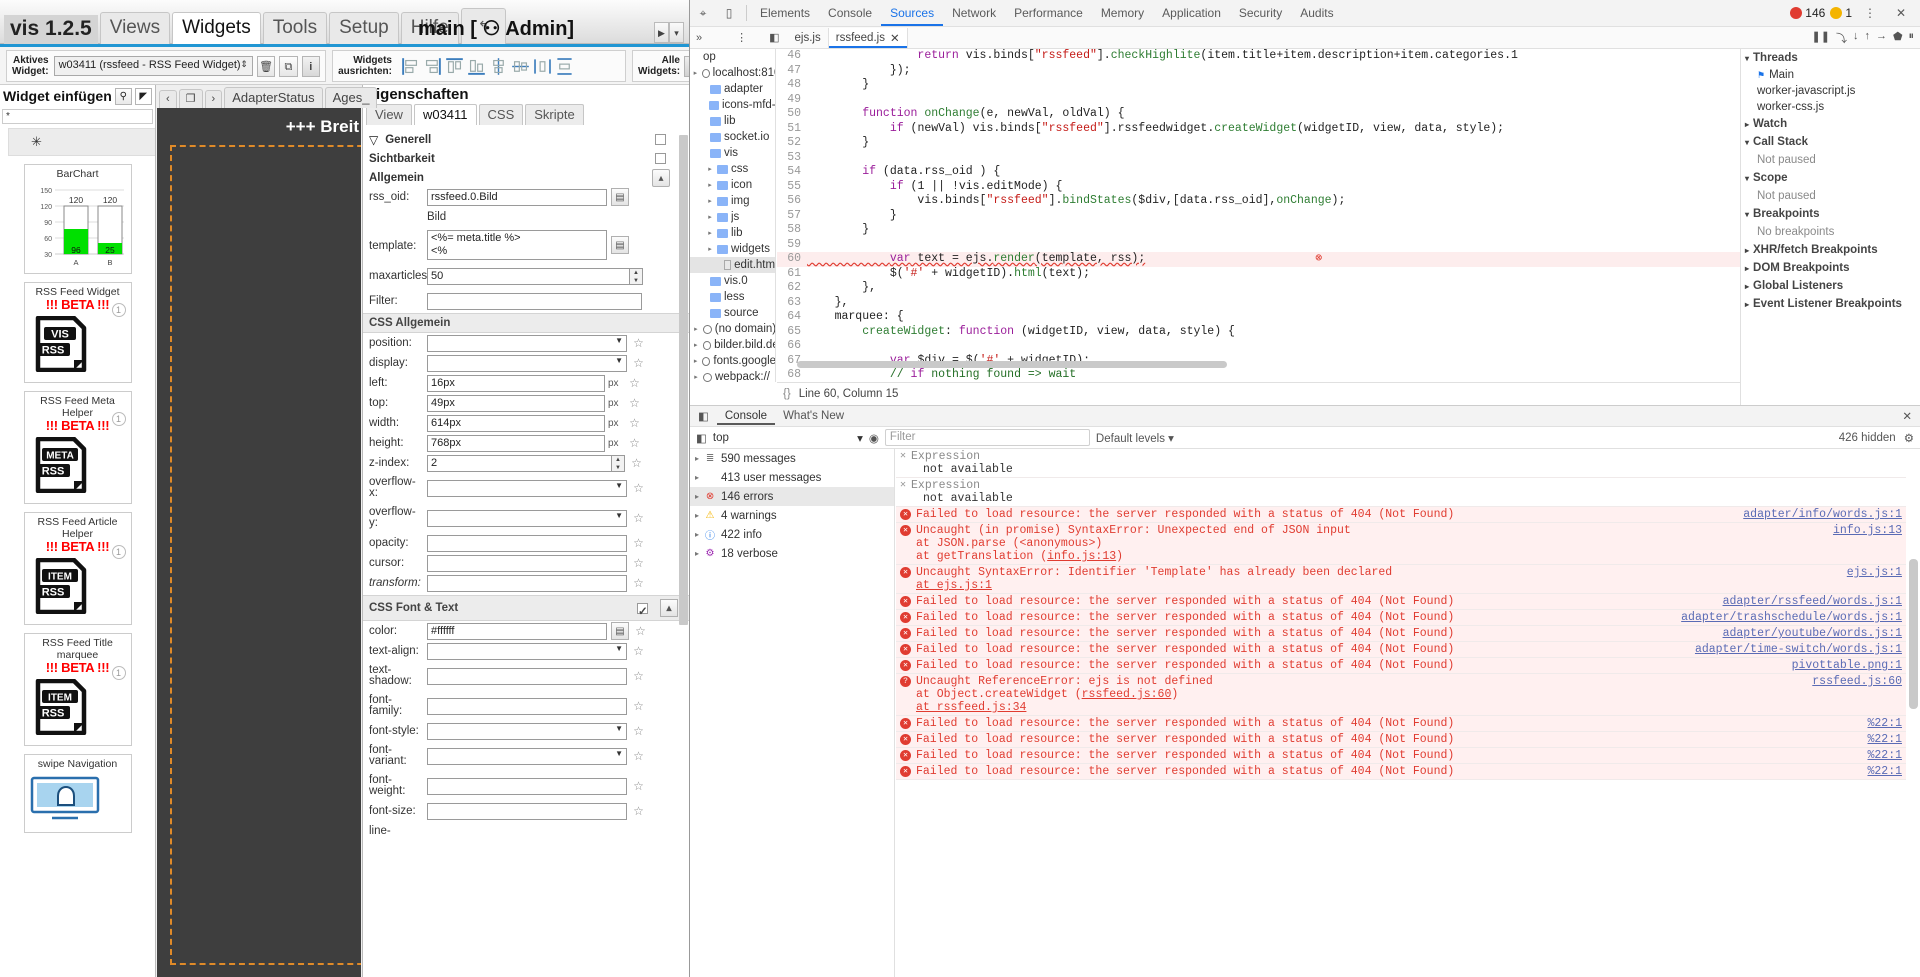 This screenshot has width=1920, height=977. I want to click on console-source-link: %22:1, so click(1880, 723).